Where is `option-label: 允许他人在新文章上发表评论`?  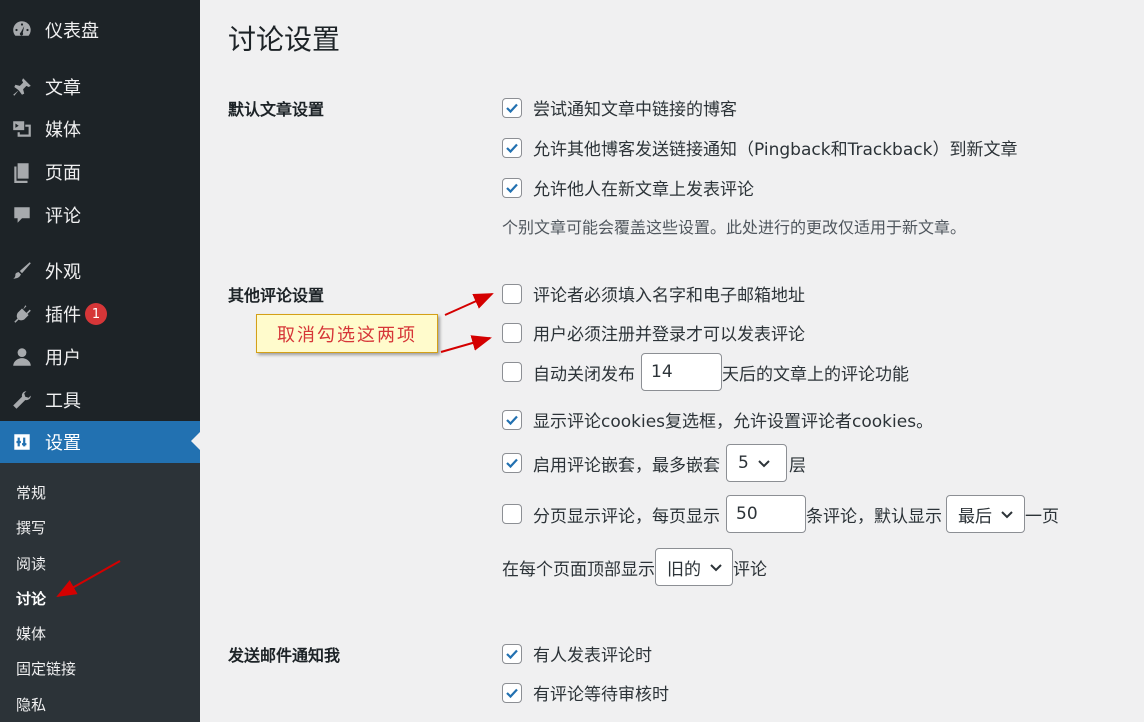
option-label: 允许他人在新文章上发表评论 is located at coordinates (643, 190).